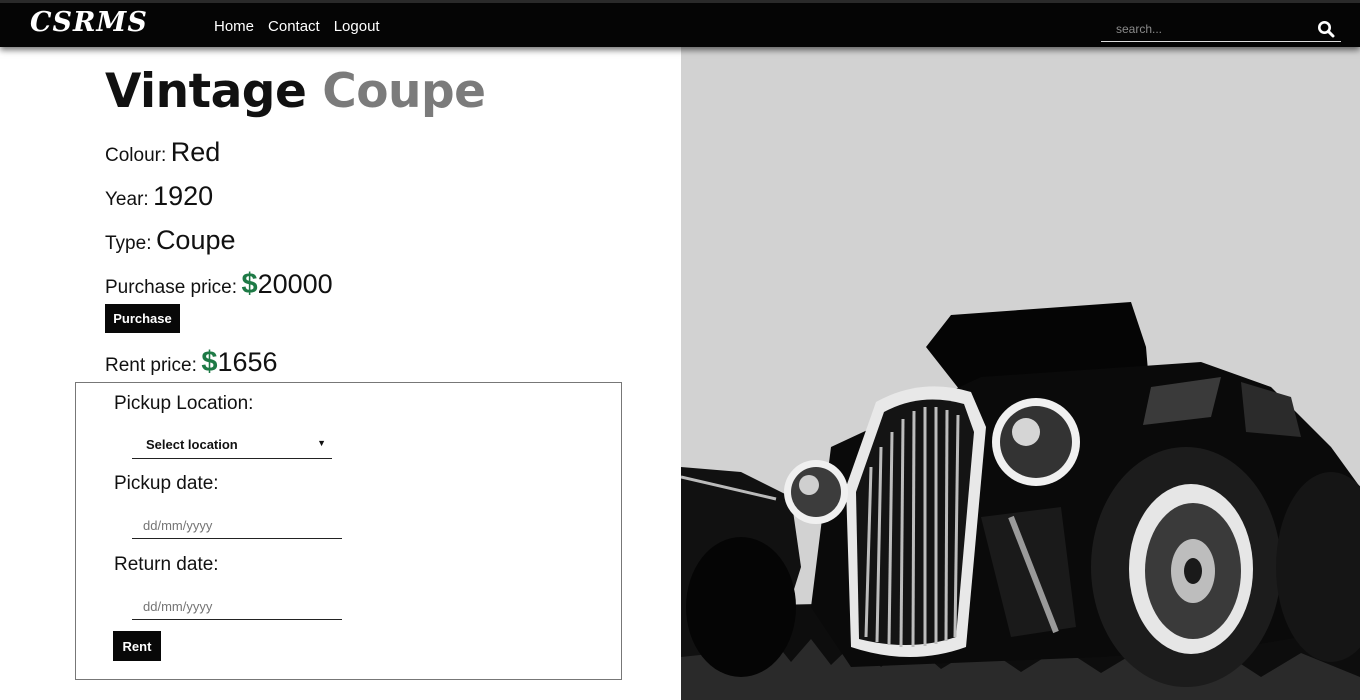  I want to click on year-row: Year: 1920, so click(159, 196).